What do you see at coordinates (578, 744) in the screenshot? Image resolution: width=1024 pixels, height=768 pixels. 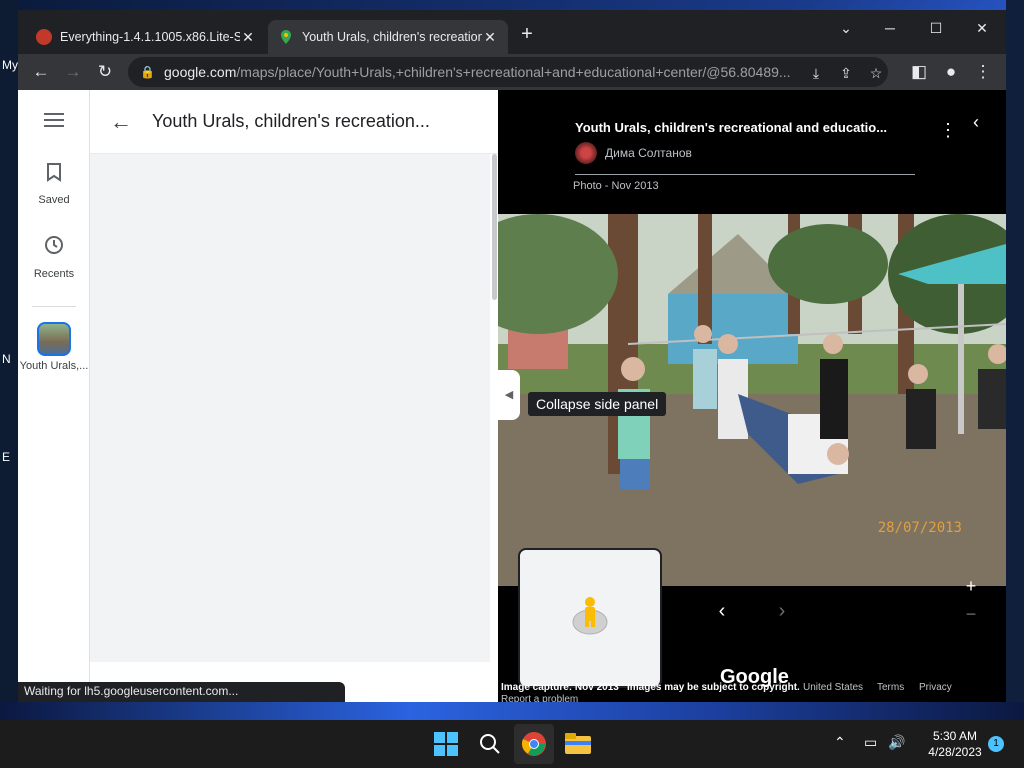 I see `file-explorer-icon` at bounding box center [578, 744].